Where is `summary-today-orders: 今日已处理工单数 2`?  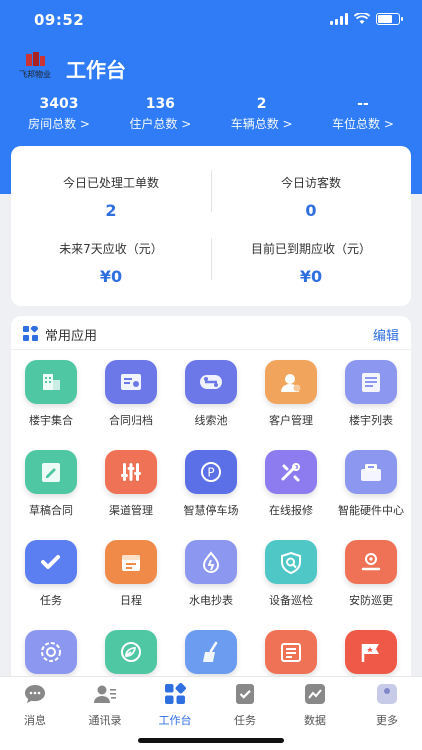
summary-today-orders: 今日已处理工单数 2 is located at coordinates (111, 197).